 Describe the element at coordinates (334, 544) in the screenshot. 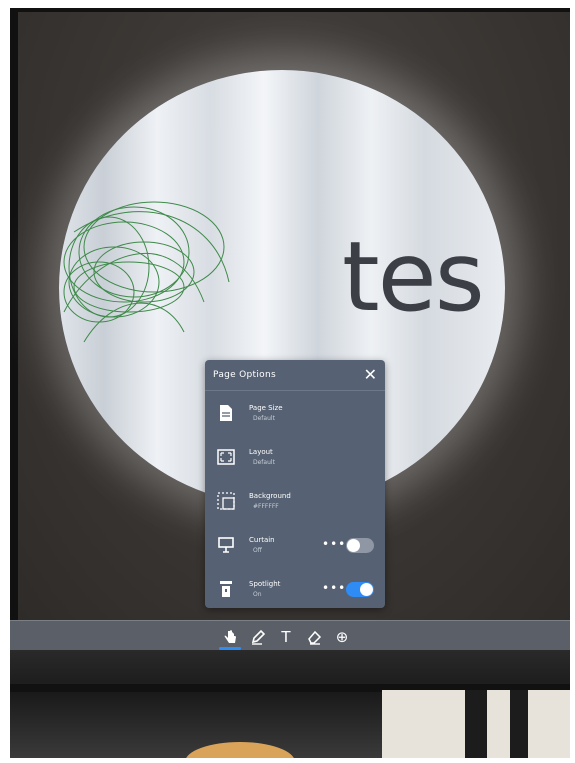

I see `curtain-more-button: •••` at that location.